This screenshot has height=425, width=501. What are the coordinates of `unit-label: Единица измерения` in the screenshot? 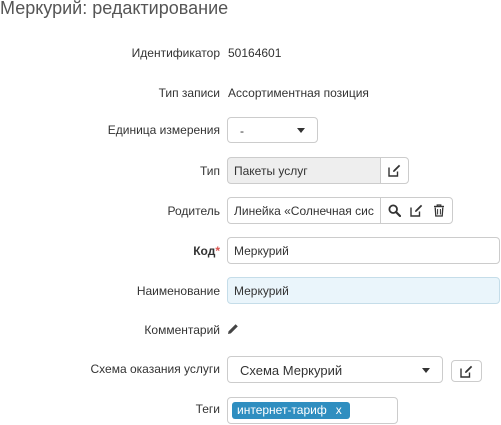 It's located at (163, 130).